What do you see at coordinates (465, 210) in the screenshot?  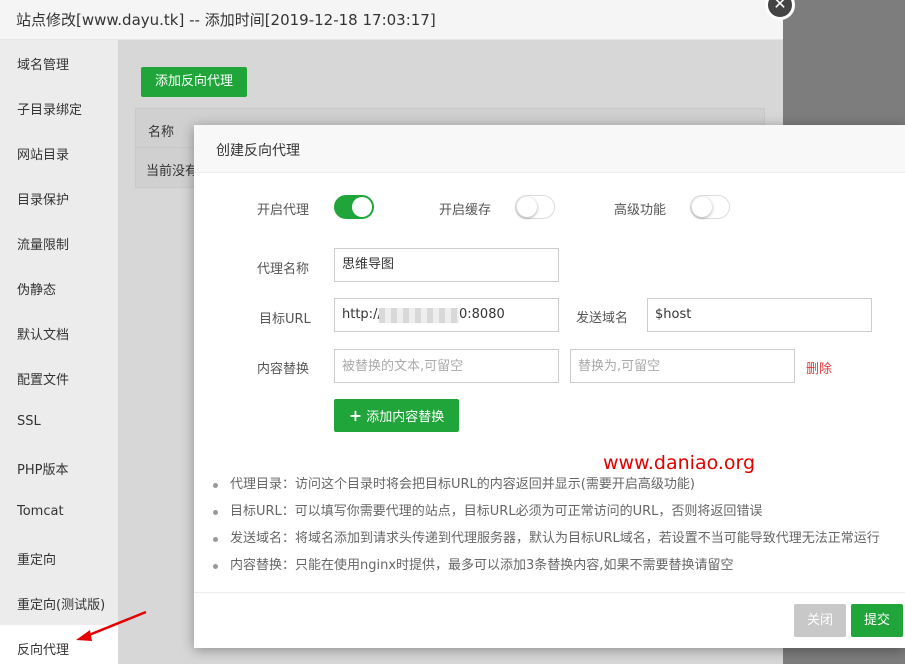 I see `enable-cache-label: 开启缓存` at bounding box center [465, 210].